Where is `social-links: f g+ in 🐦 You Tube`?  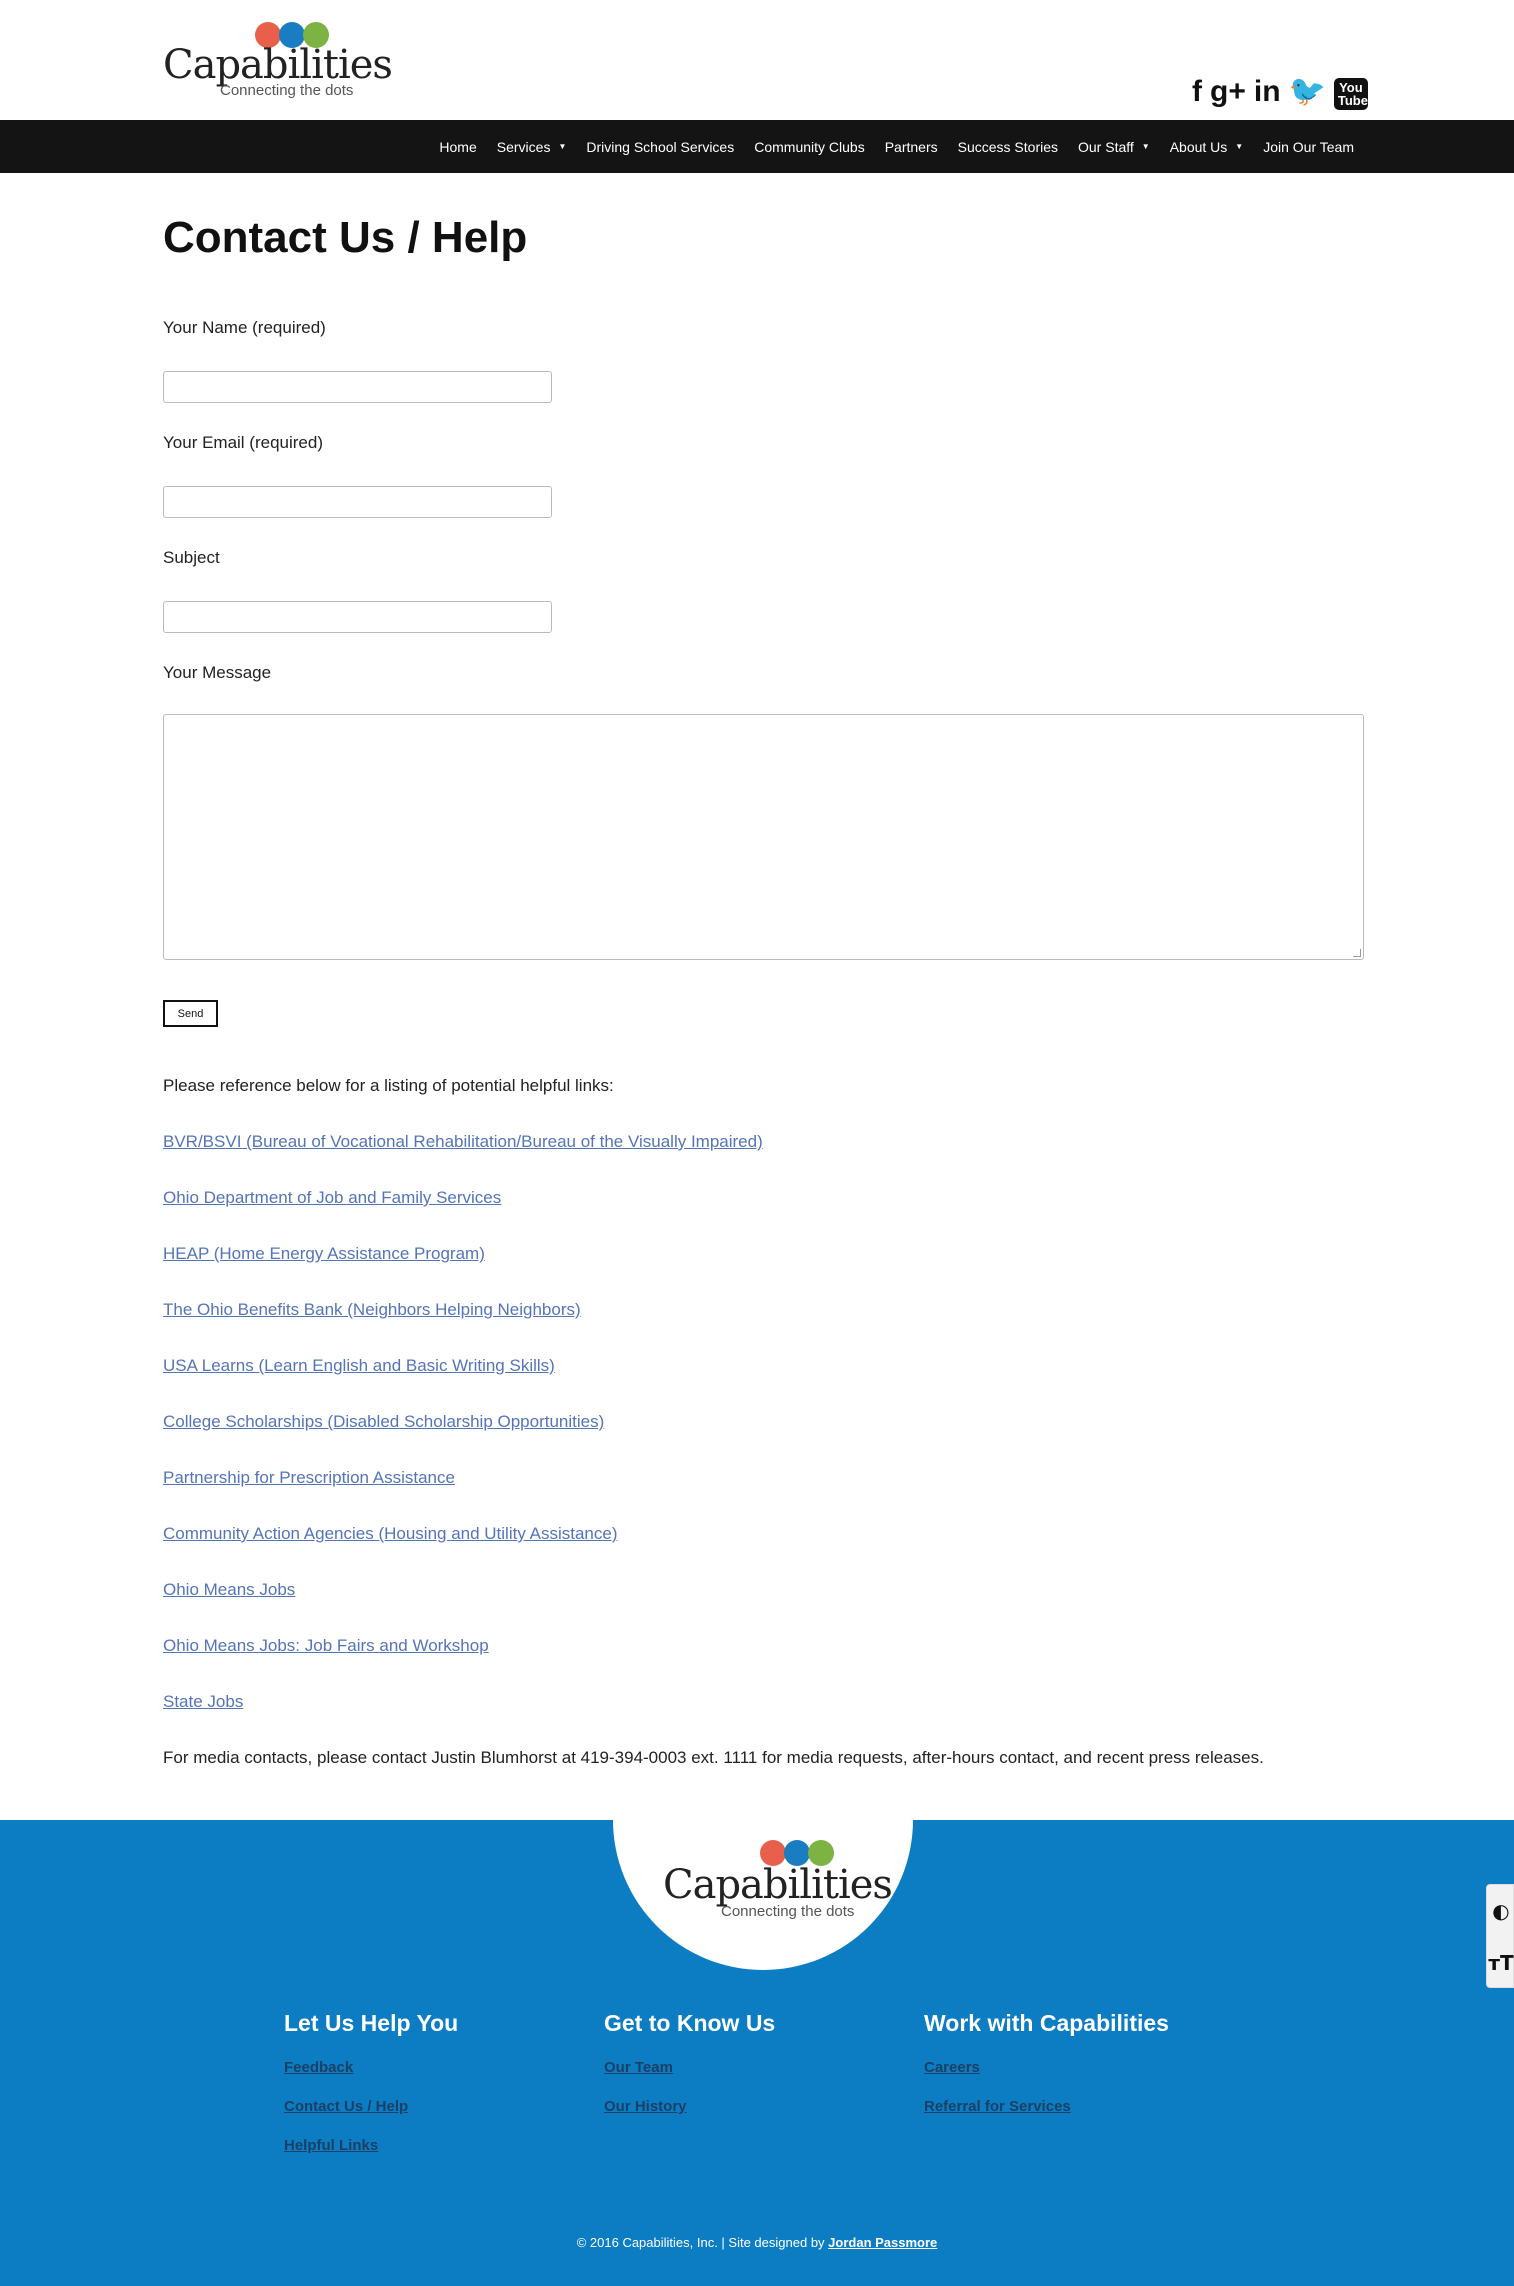
social-links: f g+ in 🐦 You Tube is located at coordinates (1280, 90).